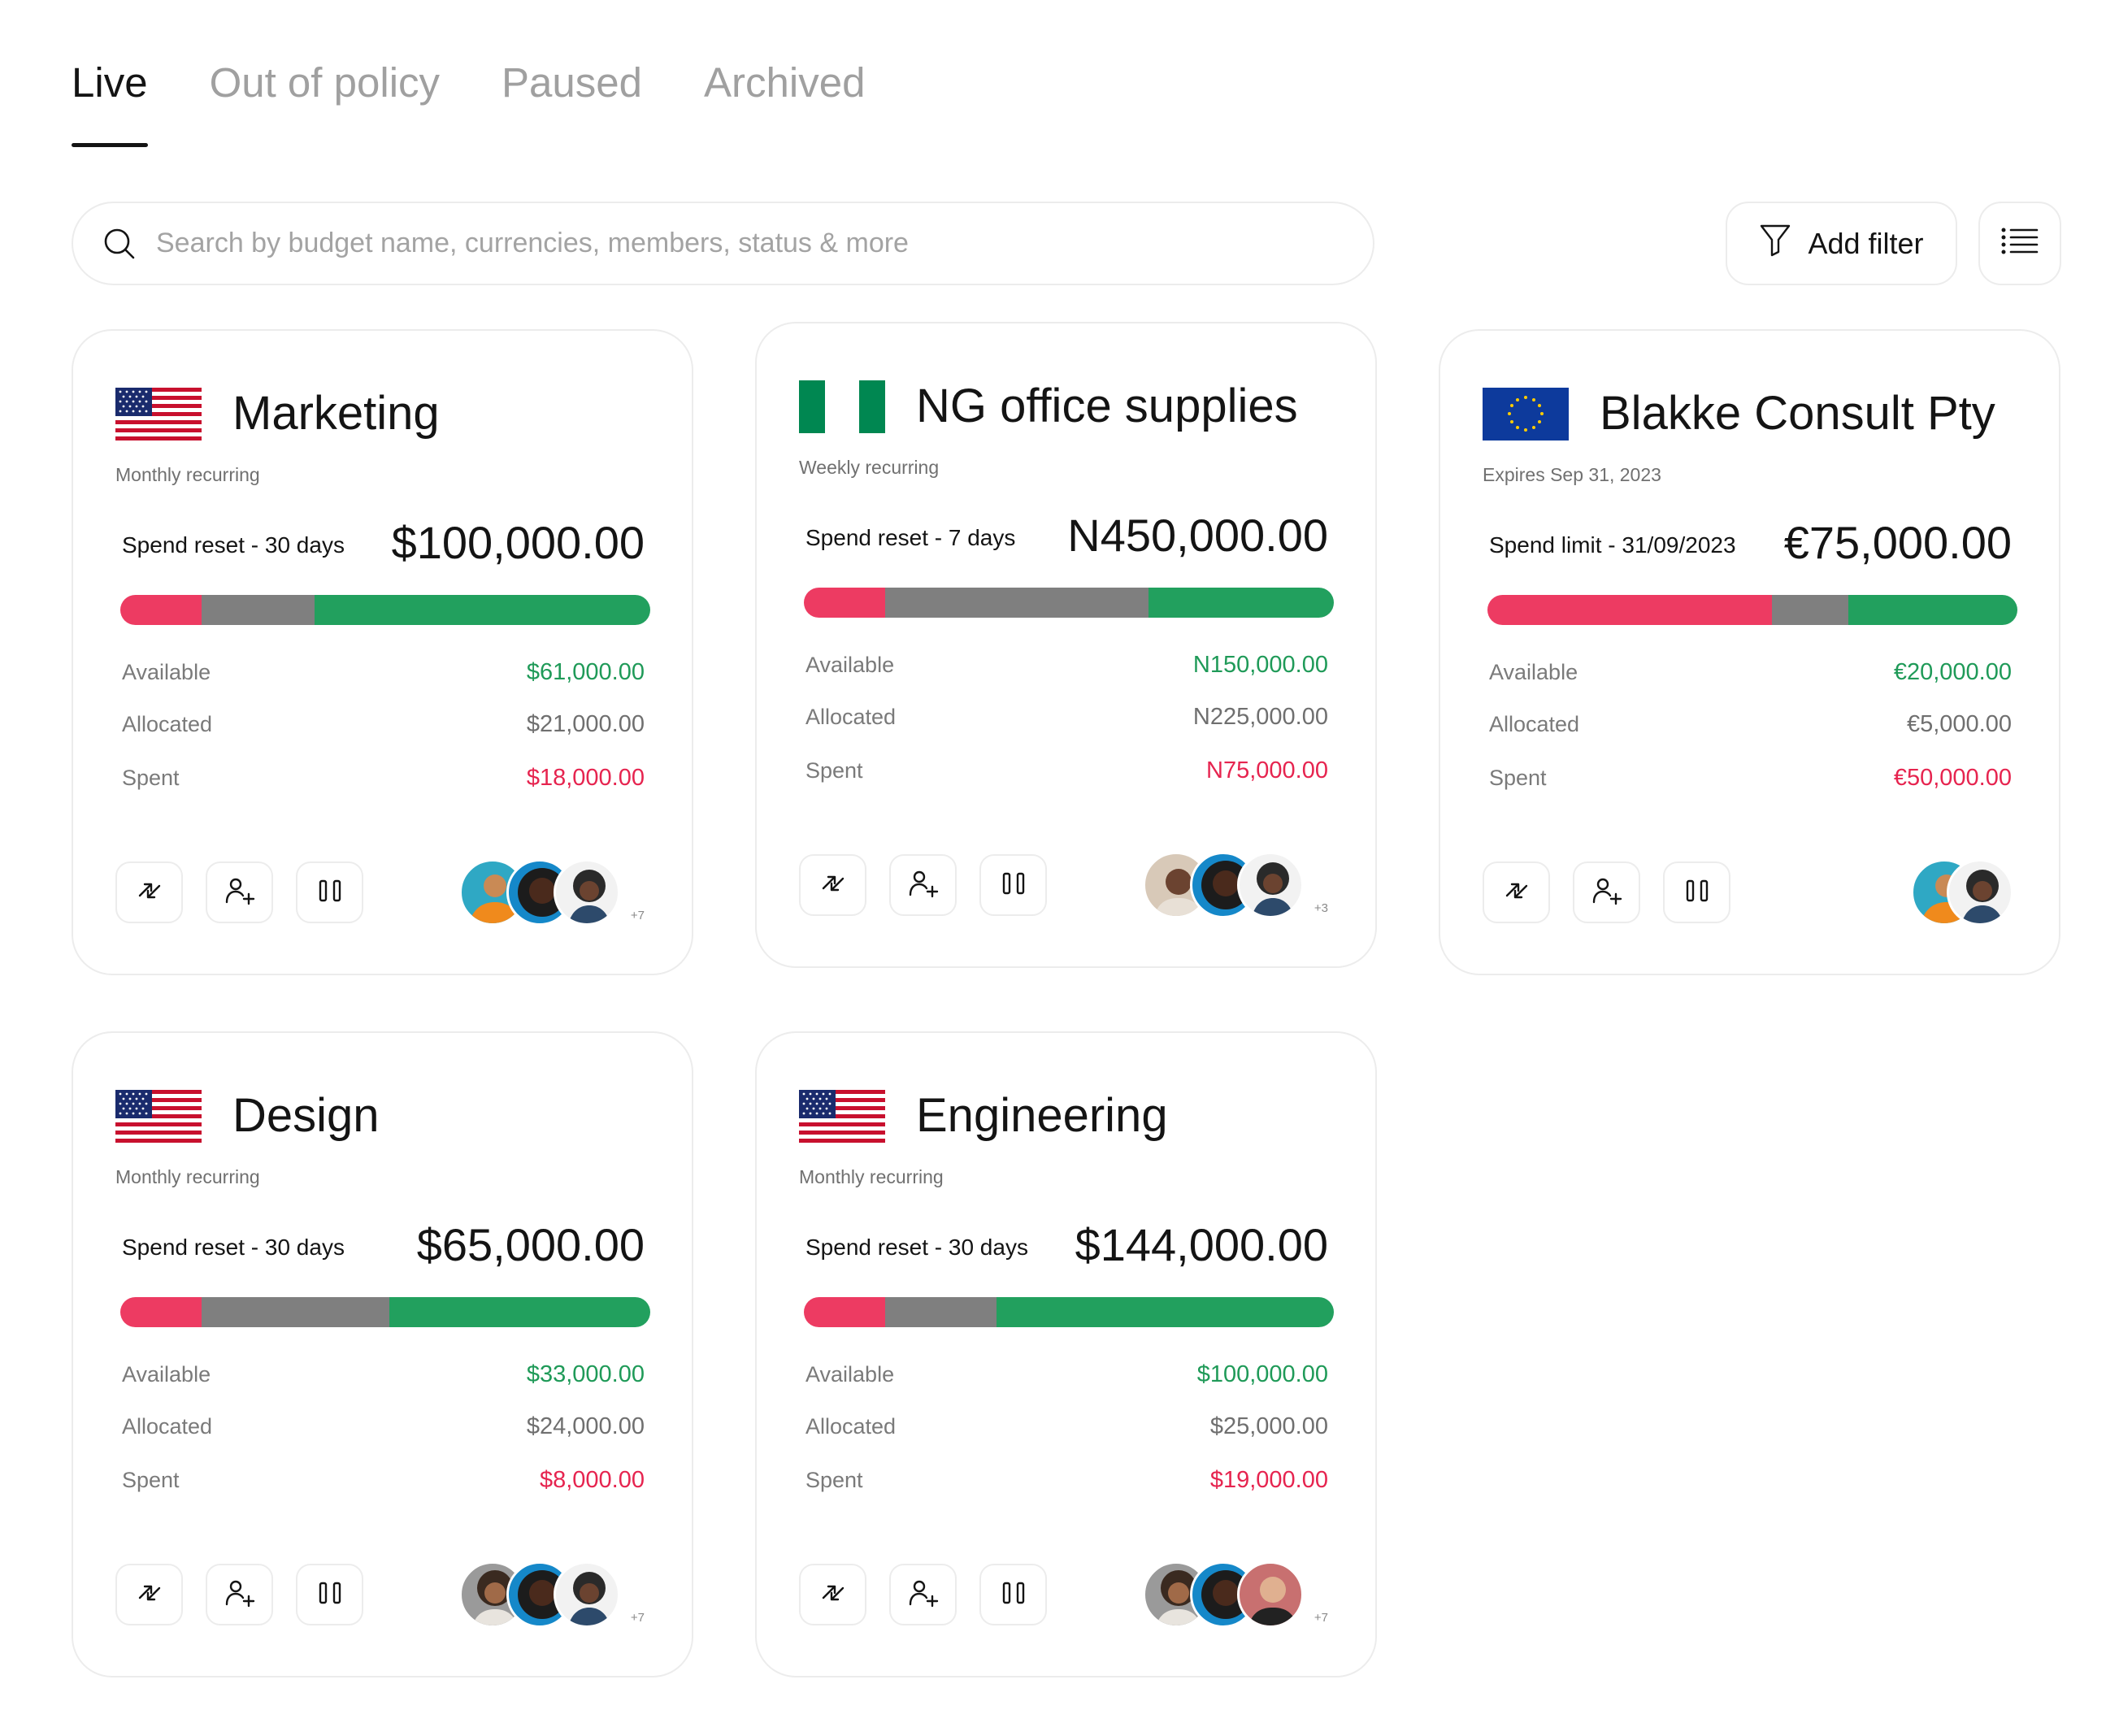  What do you see at coordinates (1066, 770) in the screenshot?
I see `spent-row: Spent N75,000.00` at bounding box center [1066, 770].